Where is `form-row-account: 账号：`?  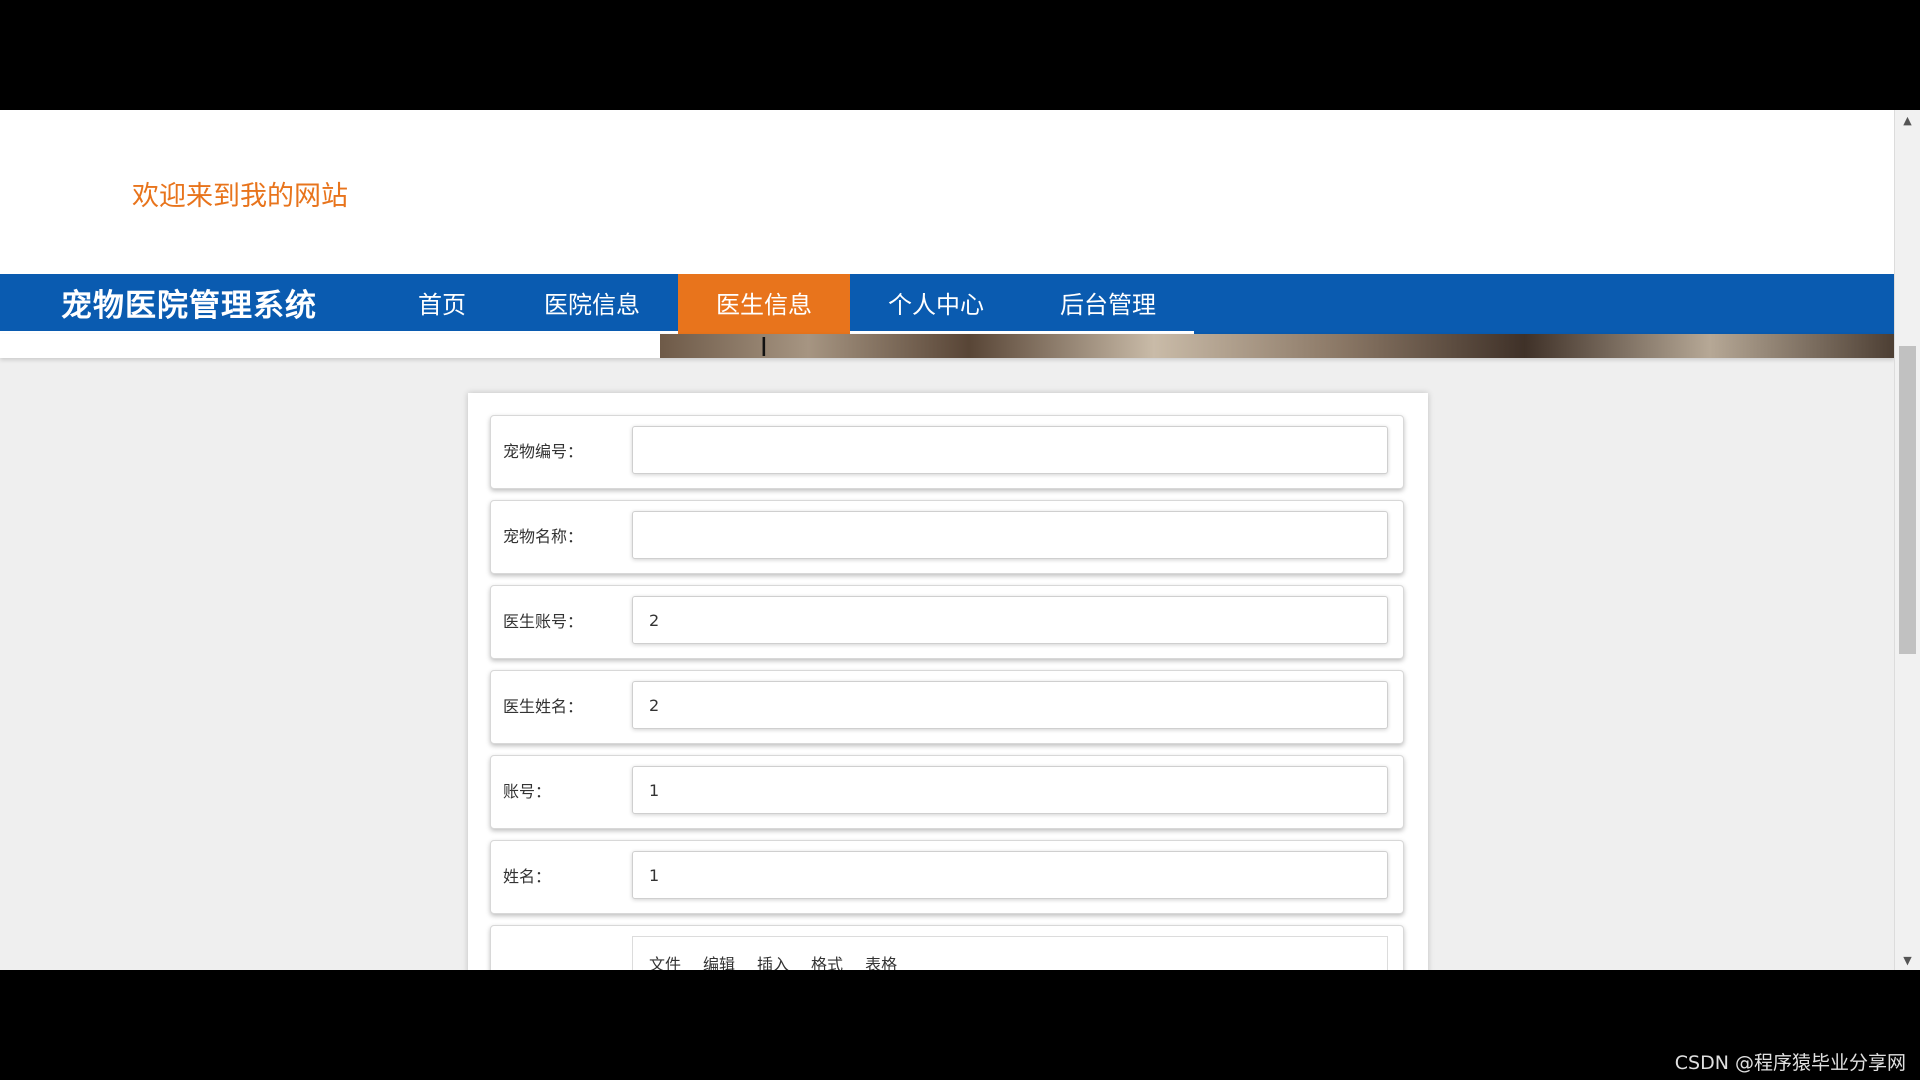
form-row-account: 账号： is located at coordinates (947, 792).